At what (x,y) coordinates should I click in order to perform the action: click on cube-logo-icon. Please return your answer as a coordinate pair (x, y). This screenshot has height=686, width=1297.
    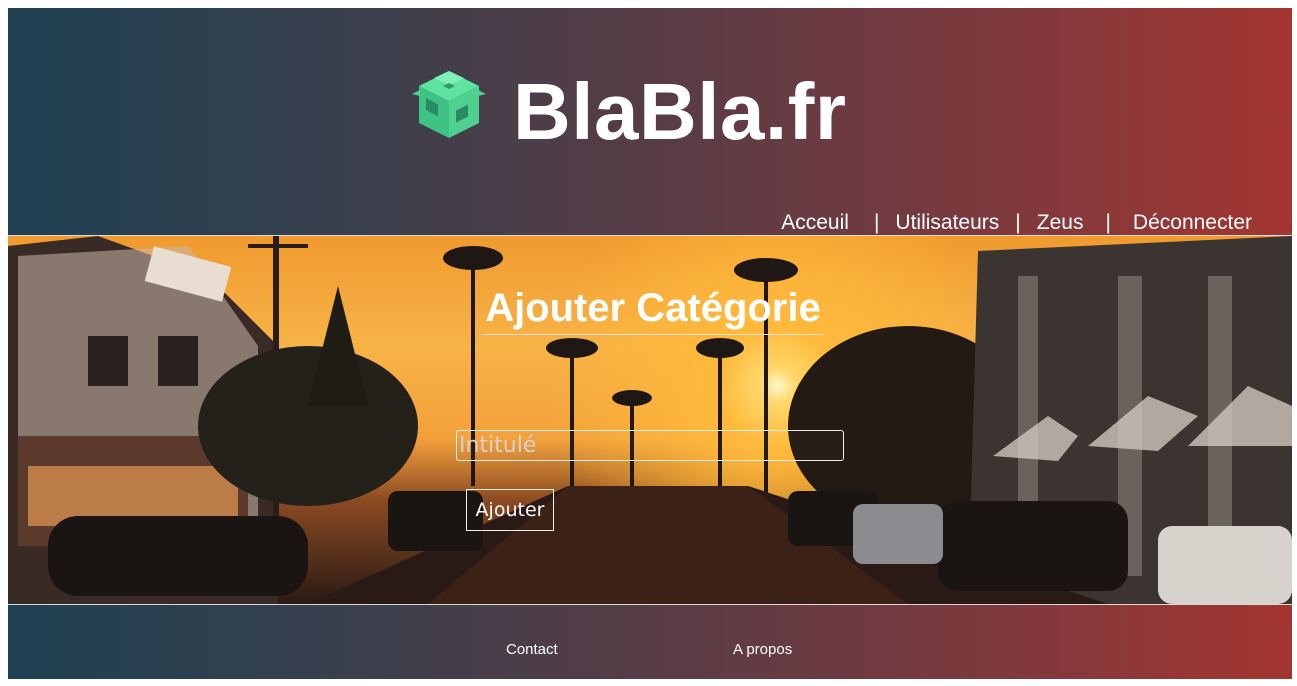
    Looking at the image, I should click on (449, 105).